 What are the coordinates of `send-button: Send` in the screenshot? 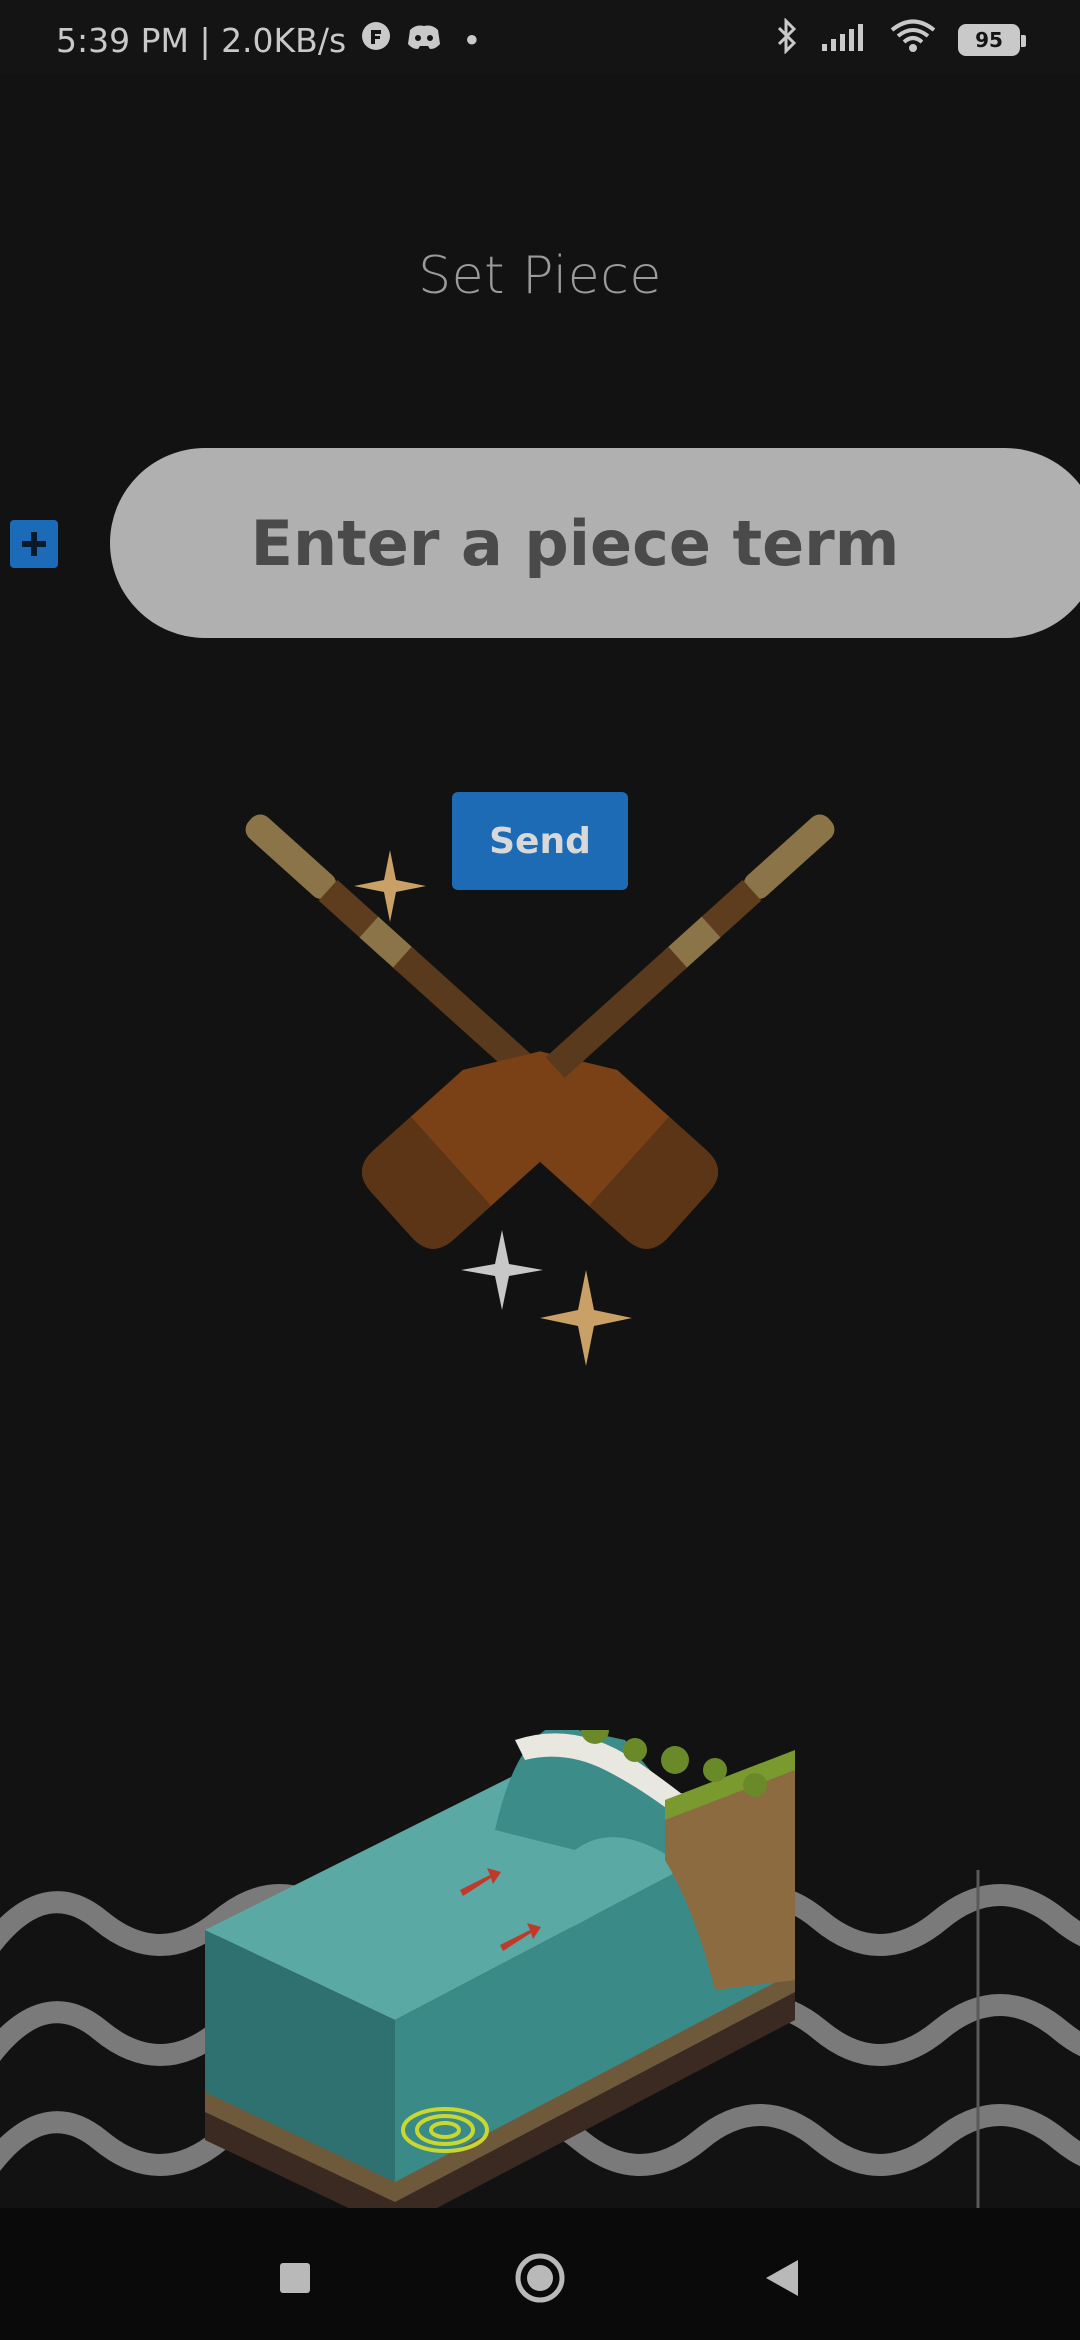 It's located at (540, 841).